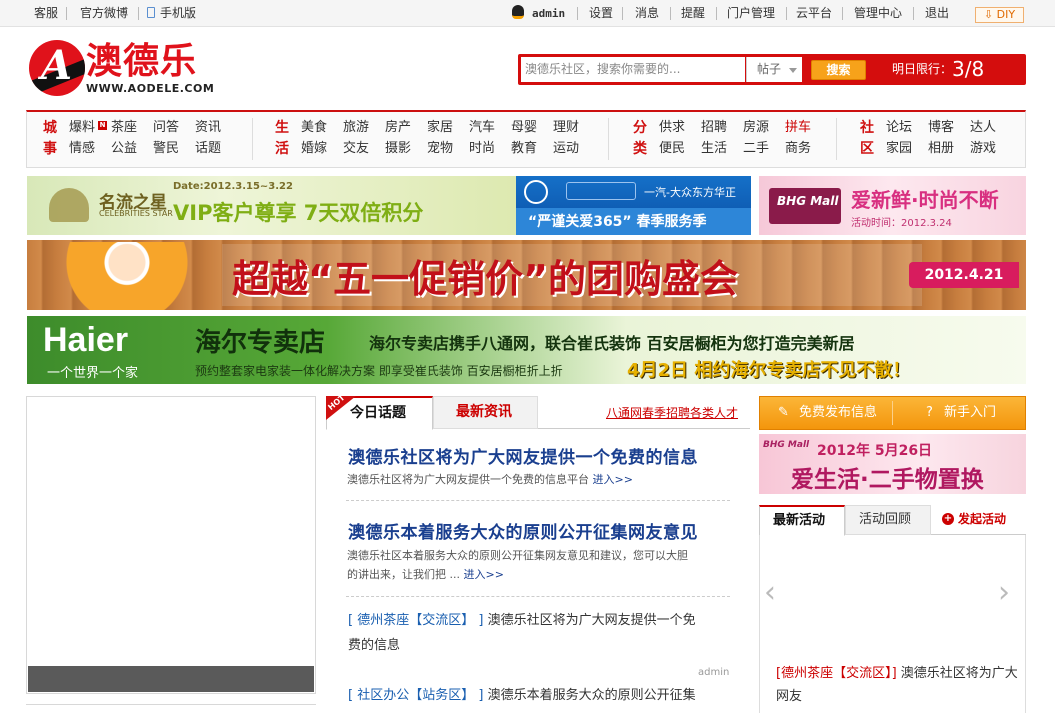  I want to click on tab-latest-news: 最新资讯, so click(485, 412).